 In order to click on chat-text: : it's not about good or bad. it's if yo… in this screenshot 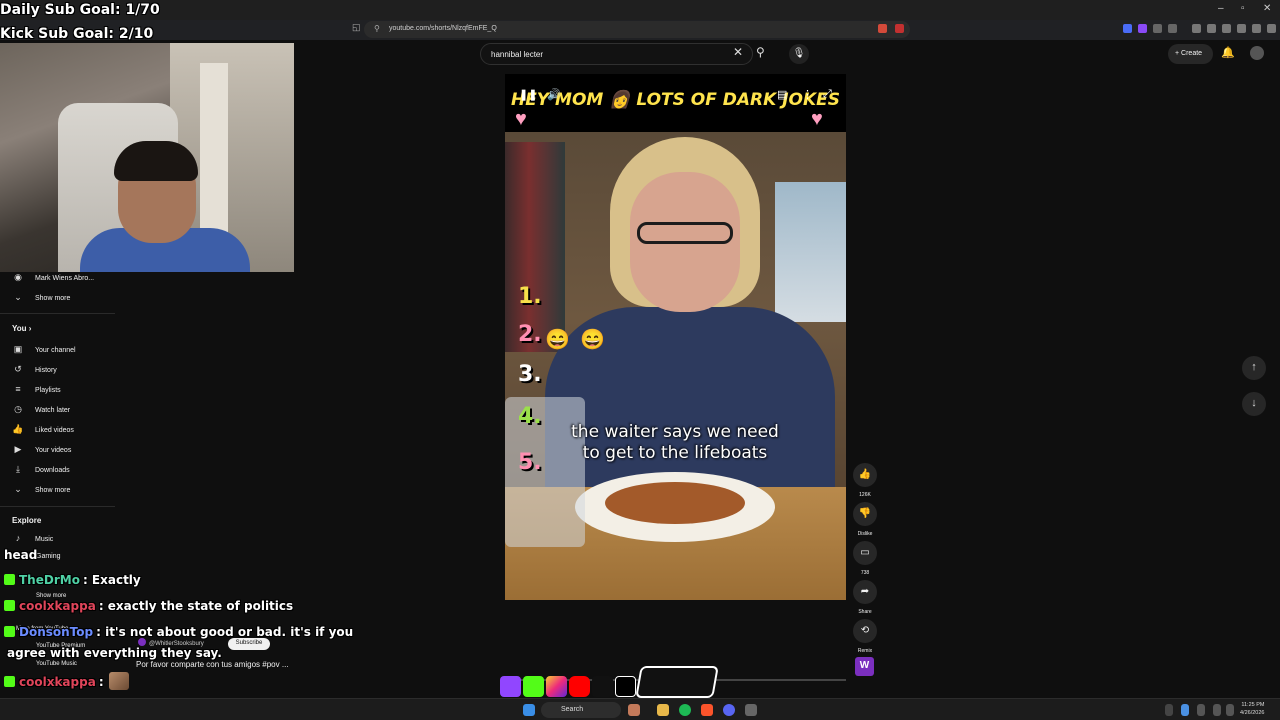, I will do `click(225, 632)`.